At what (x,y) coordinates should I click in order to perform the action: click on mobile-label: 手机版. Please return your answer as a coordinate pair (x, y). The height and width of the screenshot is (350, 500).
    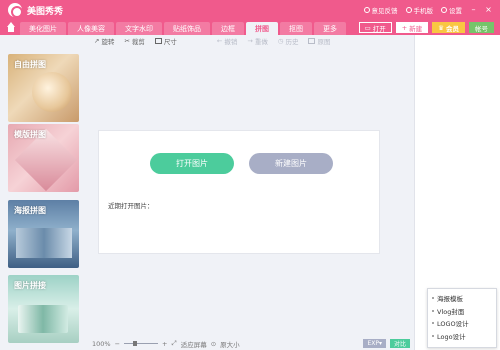
    Looking at the image, I should click on (423, 11).